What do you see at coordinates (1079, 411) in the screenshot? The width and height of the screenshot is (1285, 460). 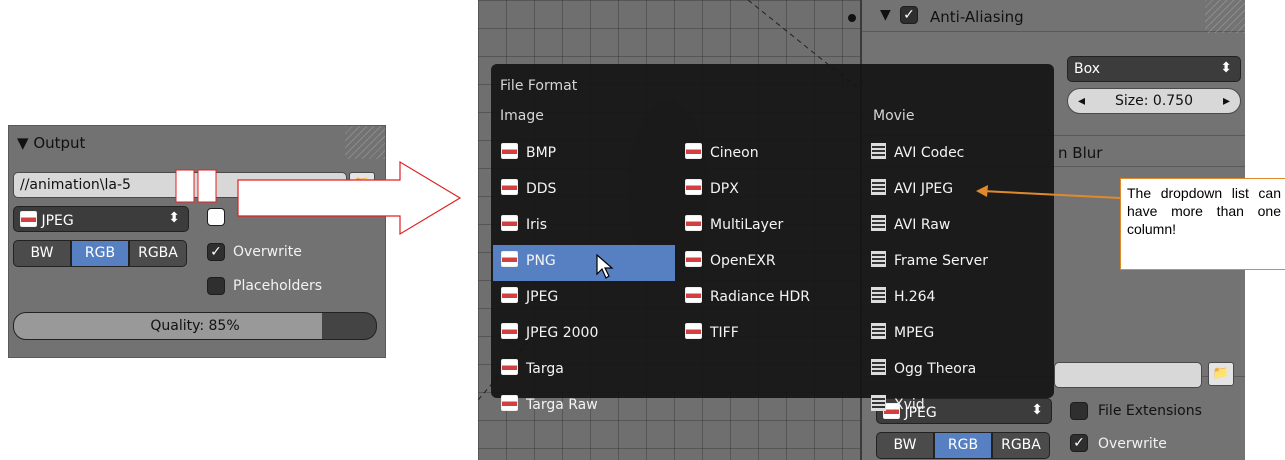 I see `file-extensions-checkbox` at bounding box center [1079, 411].